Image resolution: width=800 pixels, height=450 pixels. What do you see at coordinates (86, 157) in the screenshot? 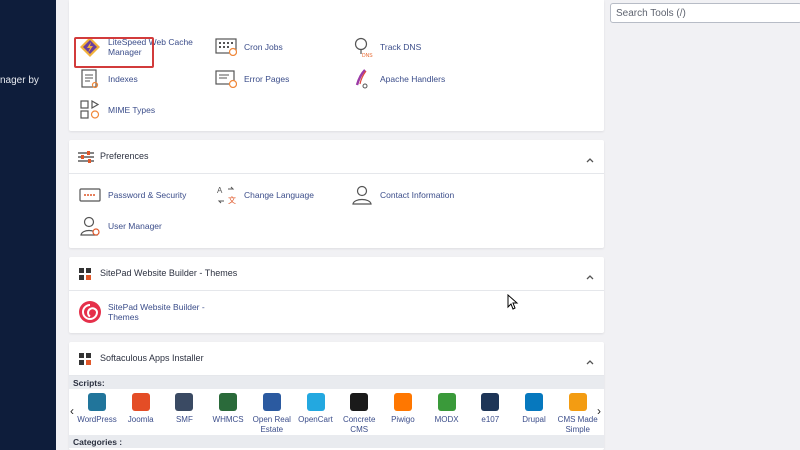
I see `preferences-icon` at bounding box center [86, 157].